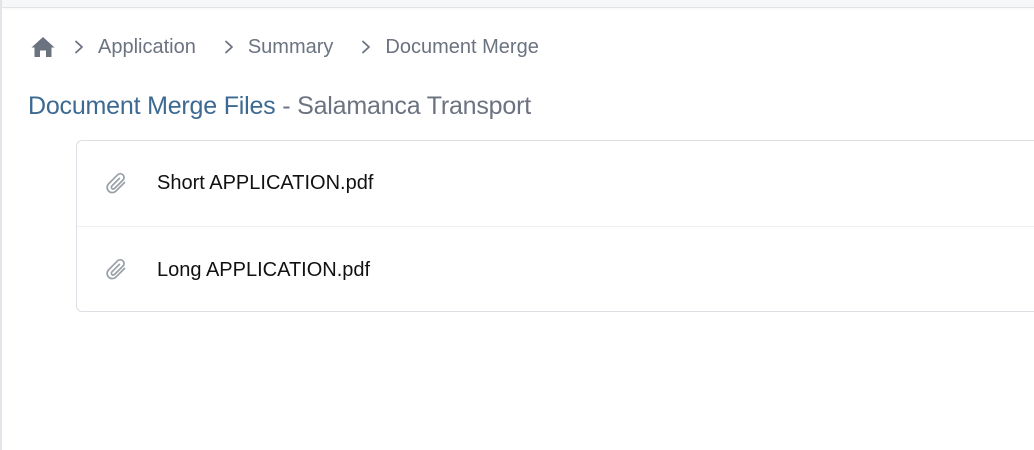 This screenshot has width=1034, height=450. Describe the element at coordinates (265, 183) in the screenshot. I see `file-name: Short APPLICATION.pdf` at that location.